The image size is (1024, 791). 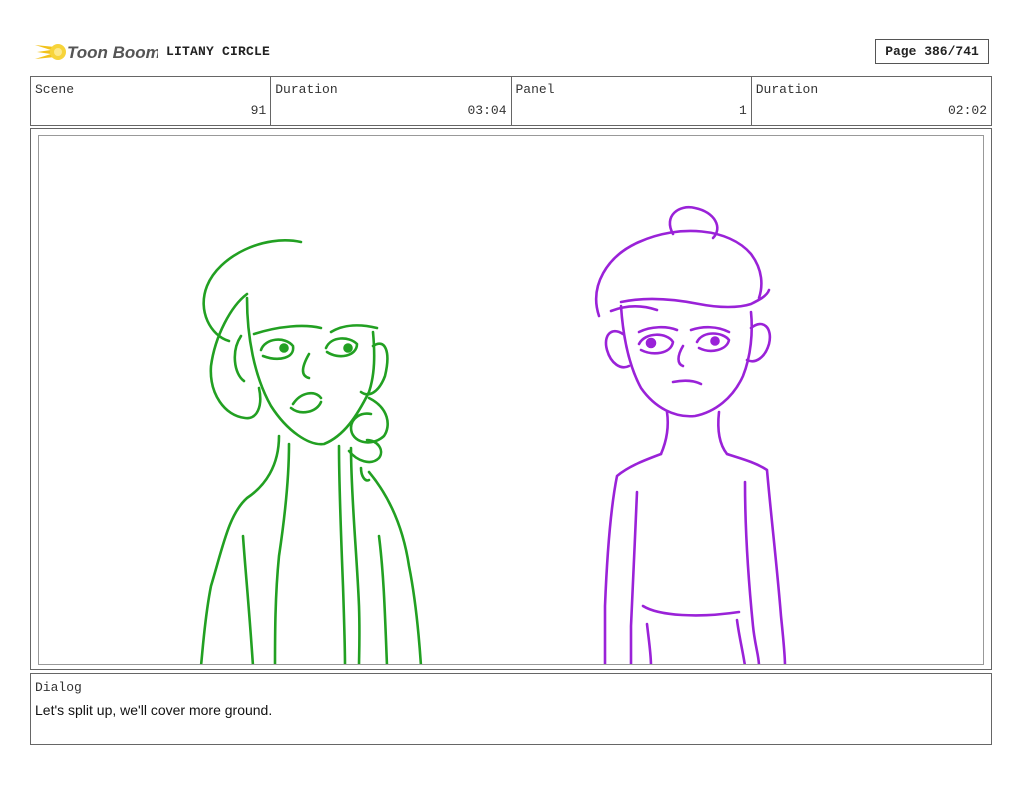 I want to click on svg-text: Toon Boom, so click(x=112, y=52).